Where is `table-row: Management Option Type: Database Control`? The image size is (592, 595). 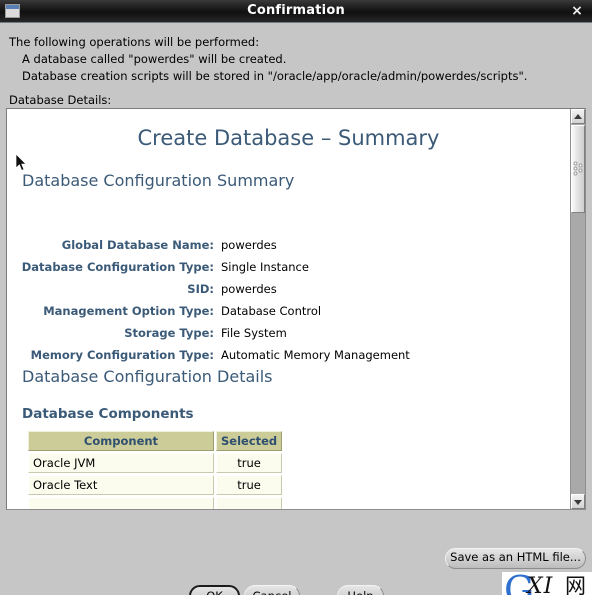
table-row: Management Option Type: Database Control is located at coordinates (277, 311).